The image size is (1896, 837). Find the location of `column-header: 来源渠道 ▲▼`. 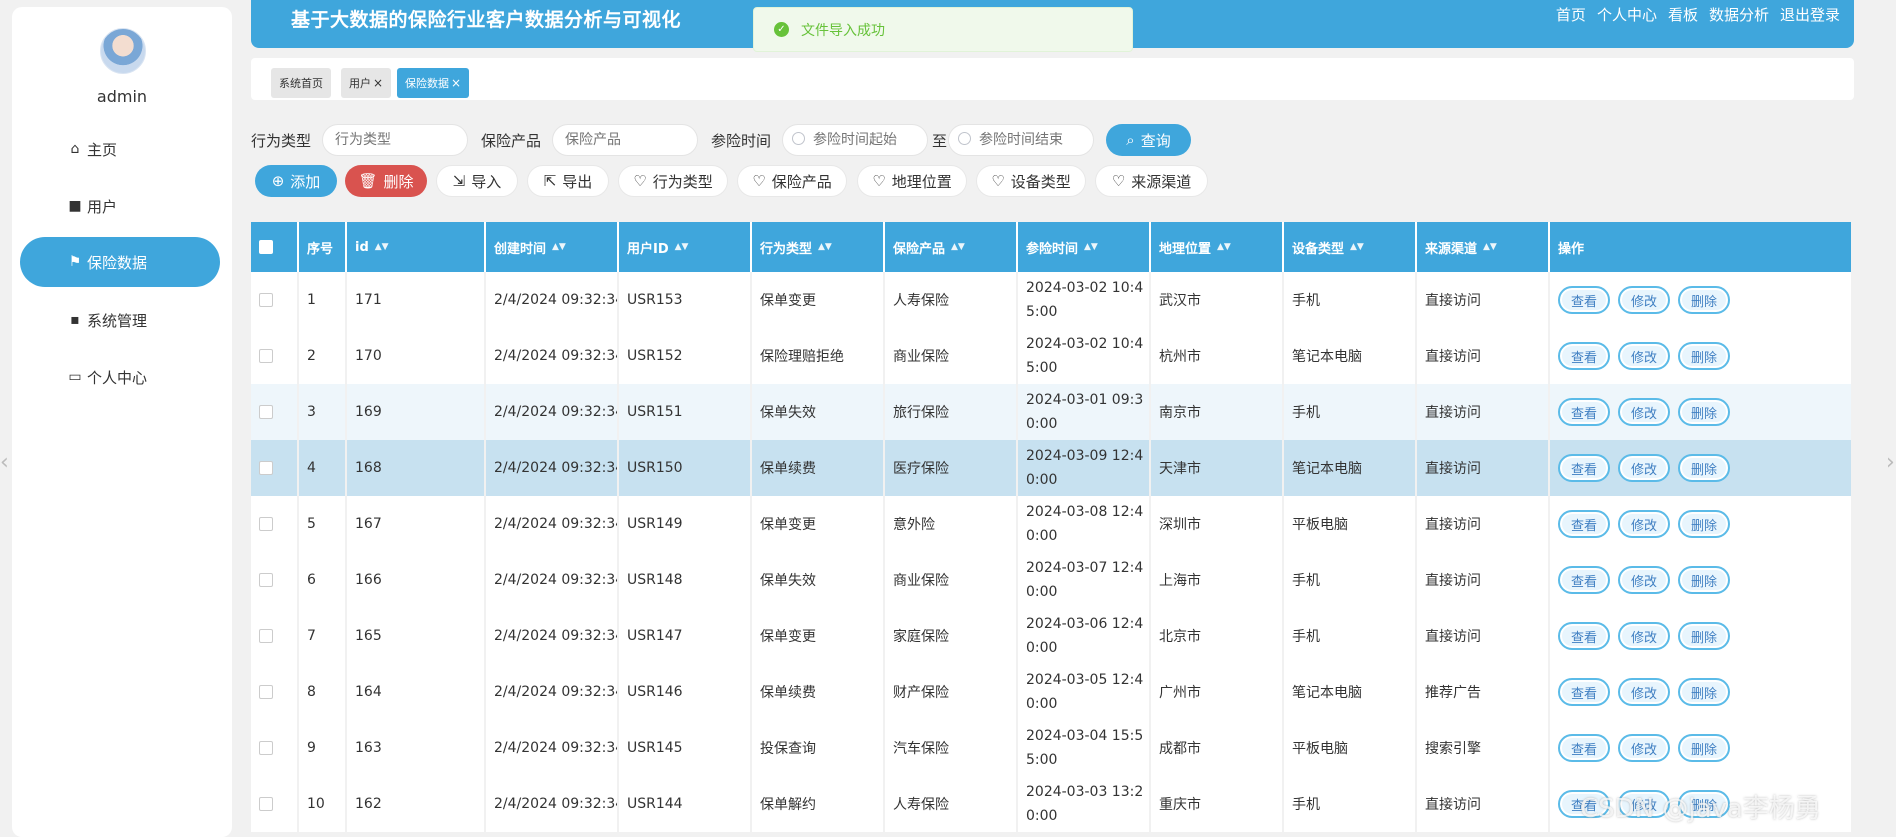

column-header: 来源渠道 ▲▼ is located at coordinates (1483, 247).